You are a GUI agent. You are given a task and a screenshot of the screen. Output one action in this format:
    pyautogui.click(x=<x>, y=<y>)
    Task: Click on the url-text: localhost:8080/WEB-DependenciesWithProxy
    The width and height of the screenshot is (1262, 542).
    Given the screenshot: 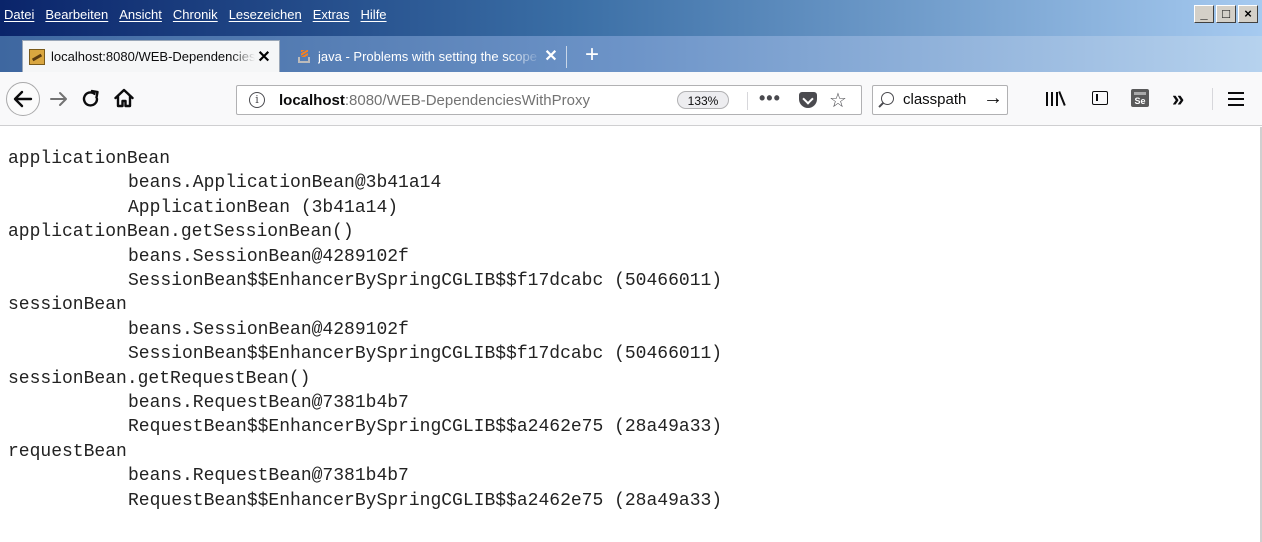 What is the action you would take?
    pyautogui.click(x=434, y=100)
    